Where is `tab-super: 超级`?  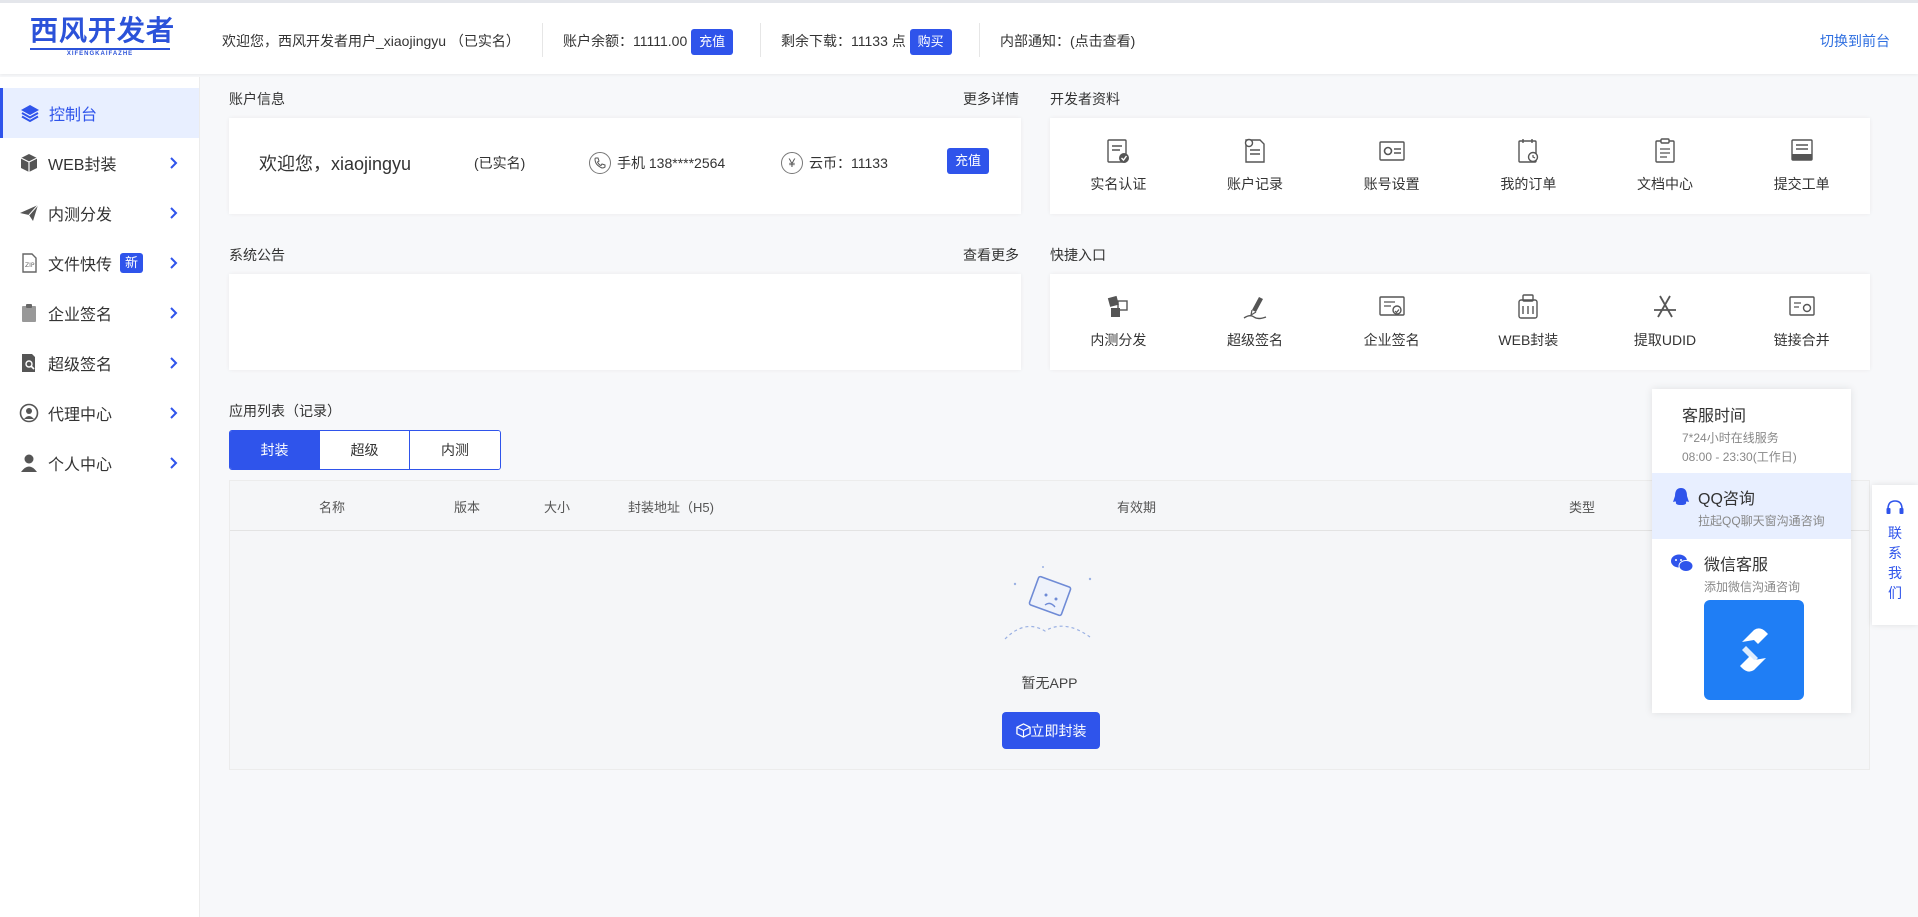
tab-super: 超级 is located at coordinates (365, 450).